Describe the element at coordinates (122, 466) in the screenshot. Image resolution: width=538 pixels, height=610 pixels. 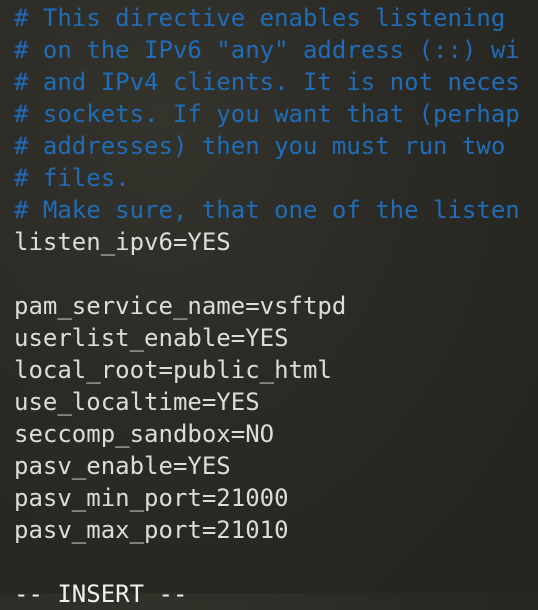
I see `config-line: pasv_enable=YES` at that location.